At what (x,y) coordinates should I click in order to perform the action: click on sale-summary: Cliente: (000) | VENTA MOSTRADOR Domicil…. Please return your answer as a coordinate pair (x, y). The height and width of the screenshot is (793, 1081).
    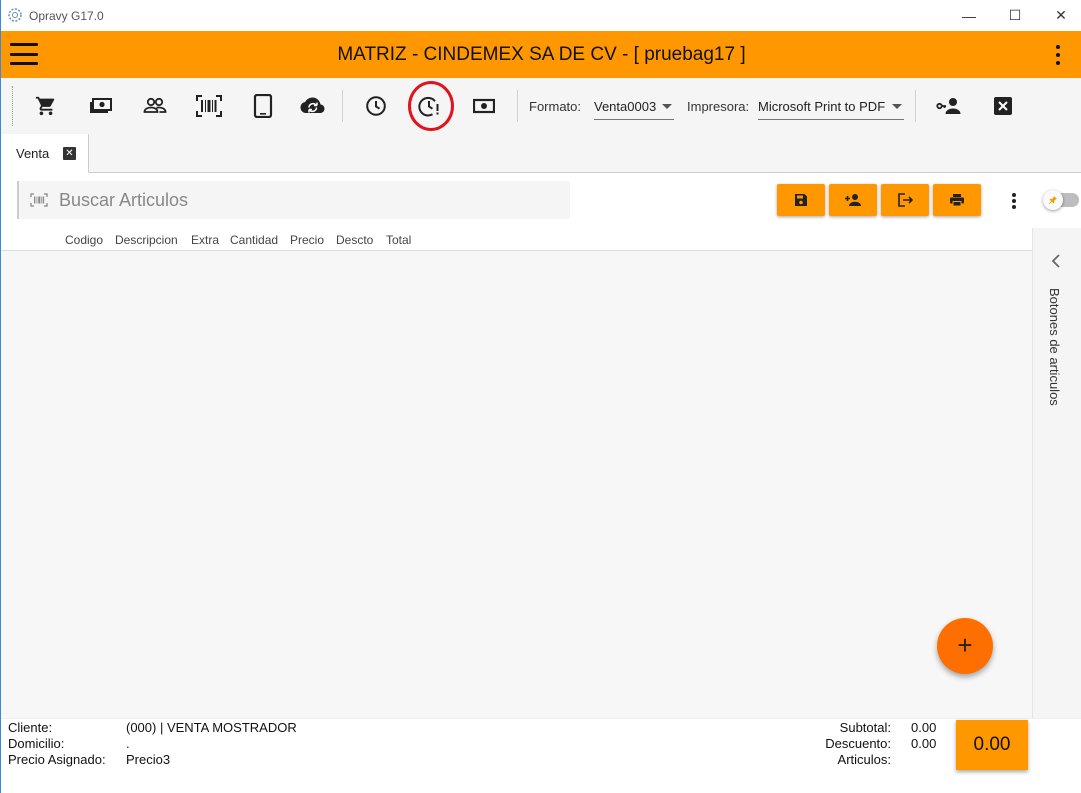
    Looking at the image, I should click on (541, 755).